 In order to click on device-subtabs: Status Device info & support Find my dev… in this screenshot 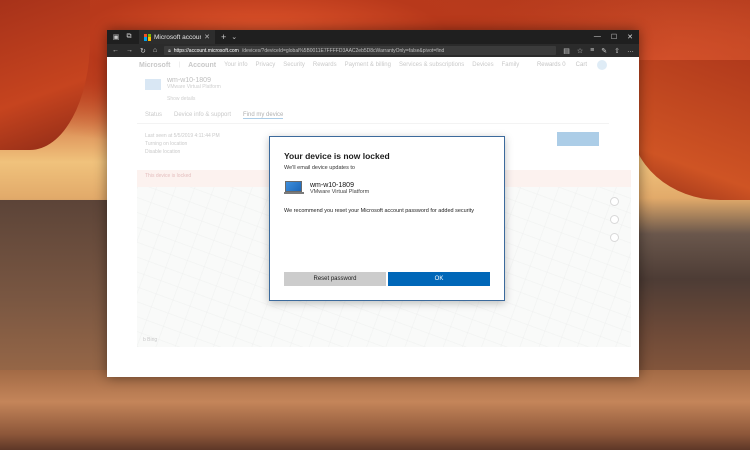, I will do `click(373, 115)`.